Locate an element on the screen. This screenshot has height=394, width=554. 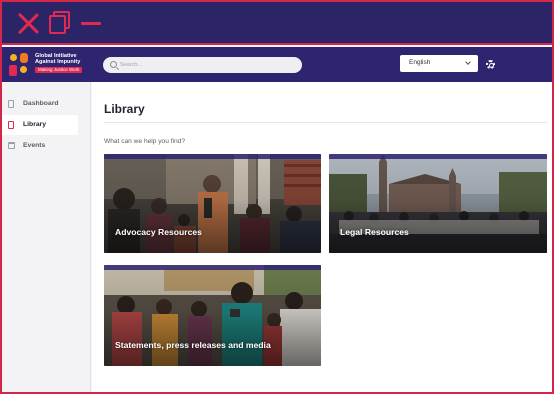
card-title: Advocacy Resources is located at coordinates (158, 232).